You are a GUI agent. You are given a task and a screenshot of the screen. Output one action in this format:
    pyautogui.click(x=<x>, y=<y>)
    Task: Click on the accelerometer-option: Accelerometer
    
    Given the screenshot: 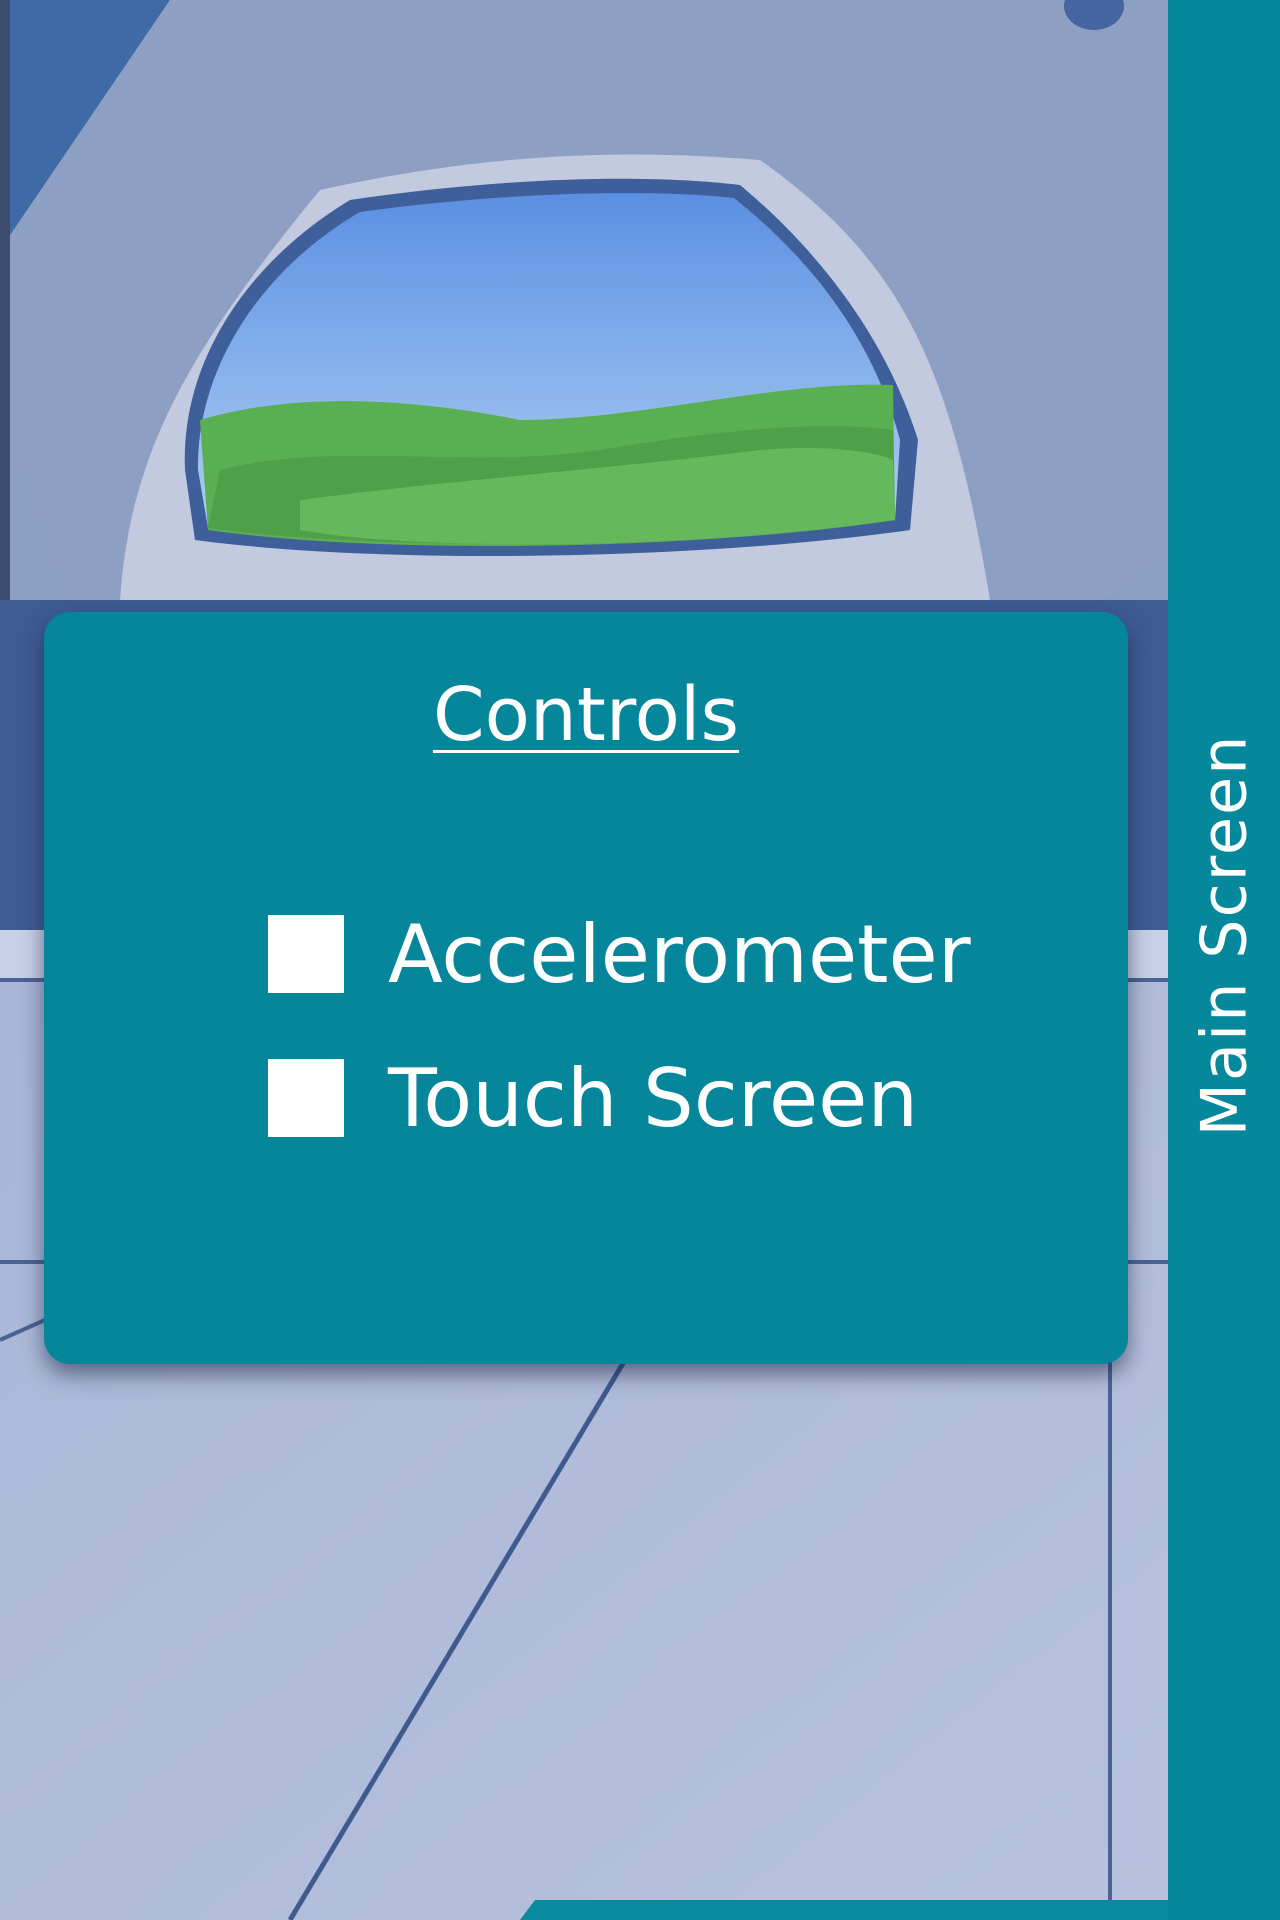 What is the action you would take?
    pyautogui.click(x=619, y=954)
    